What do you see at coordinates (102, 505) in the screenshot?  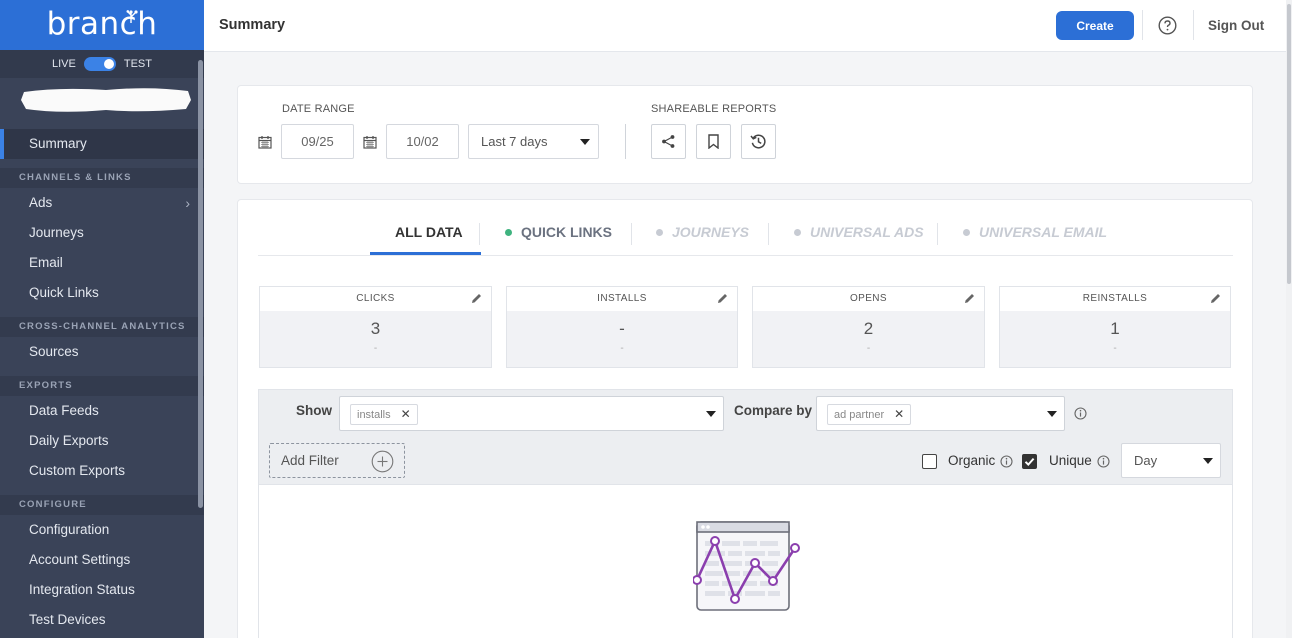 I see `section-configure: CONFIGURE` at bounding box center [102, 505].